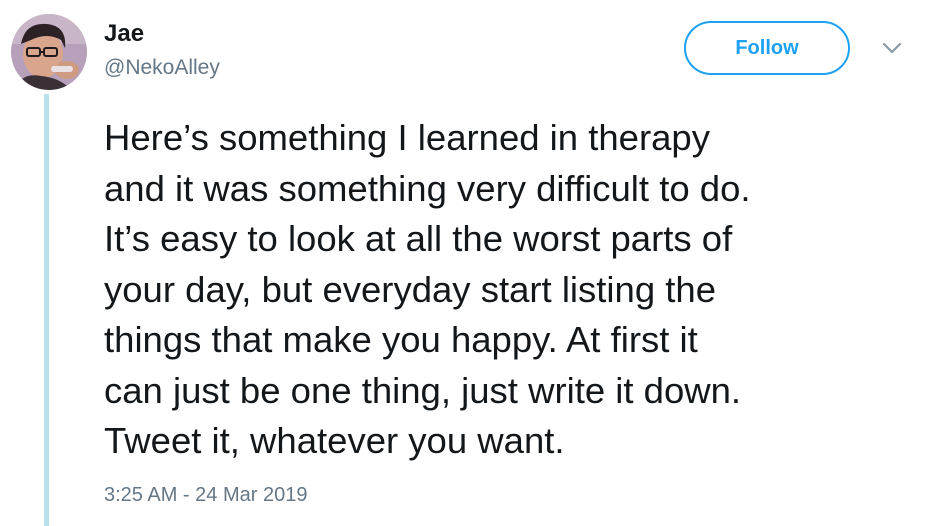 The image size is (936, 526). I want to click on user-handle: @NekoAlley, so click(162, 68).